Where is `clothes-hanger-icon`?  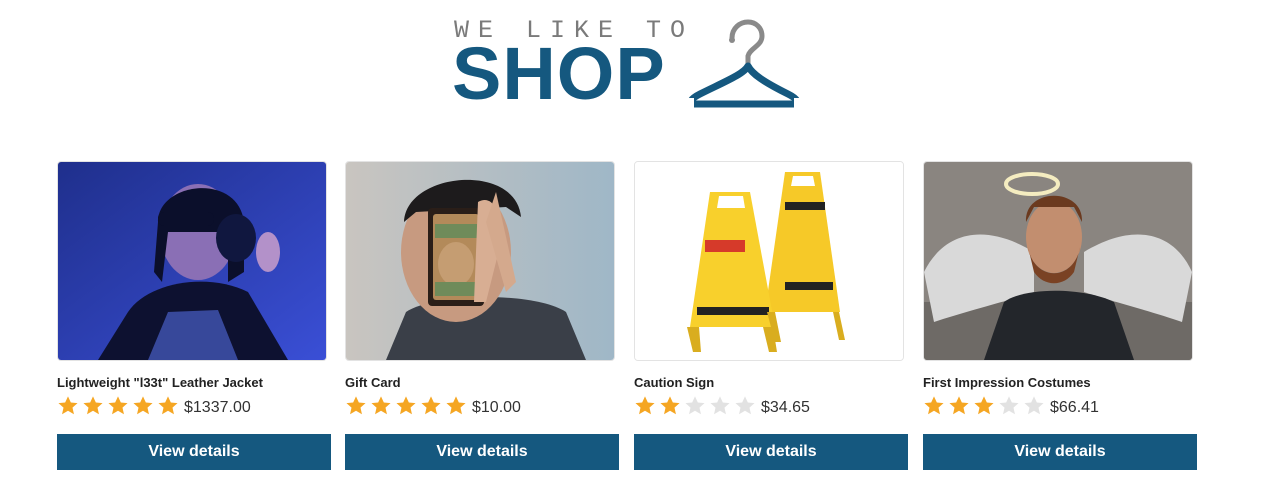 clothes-hanger-icon is located at coordinates (744, 63).